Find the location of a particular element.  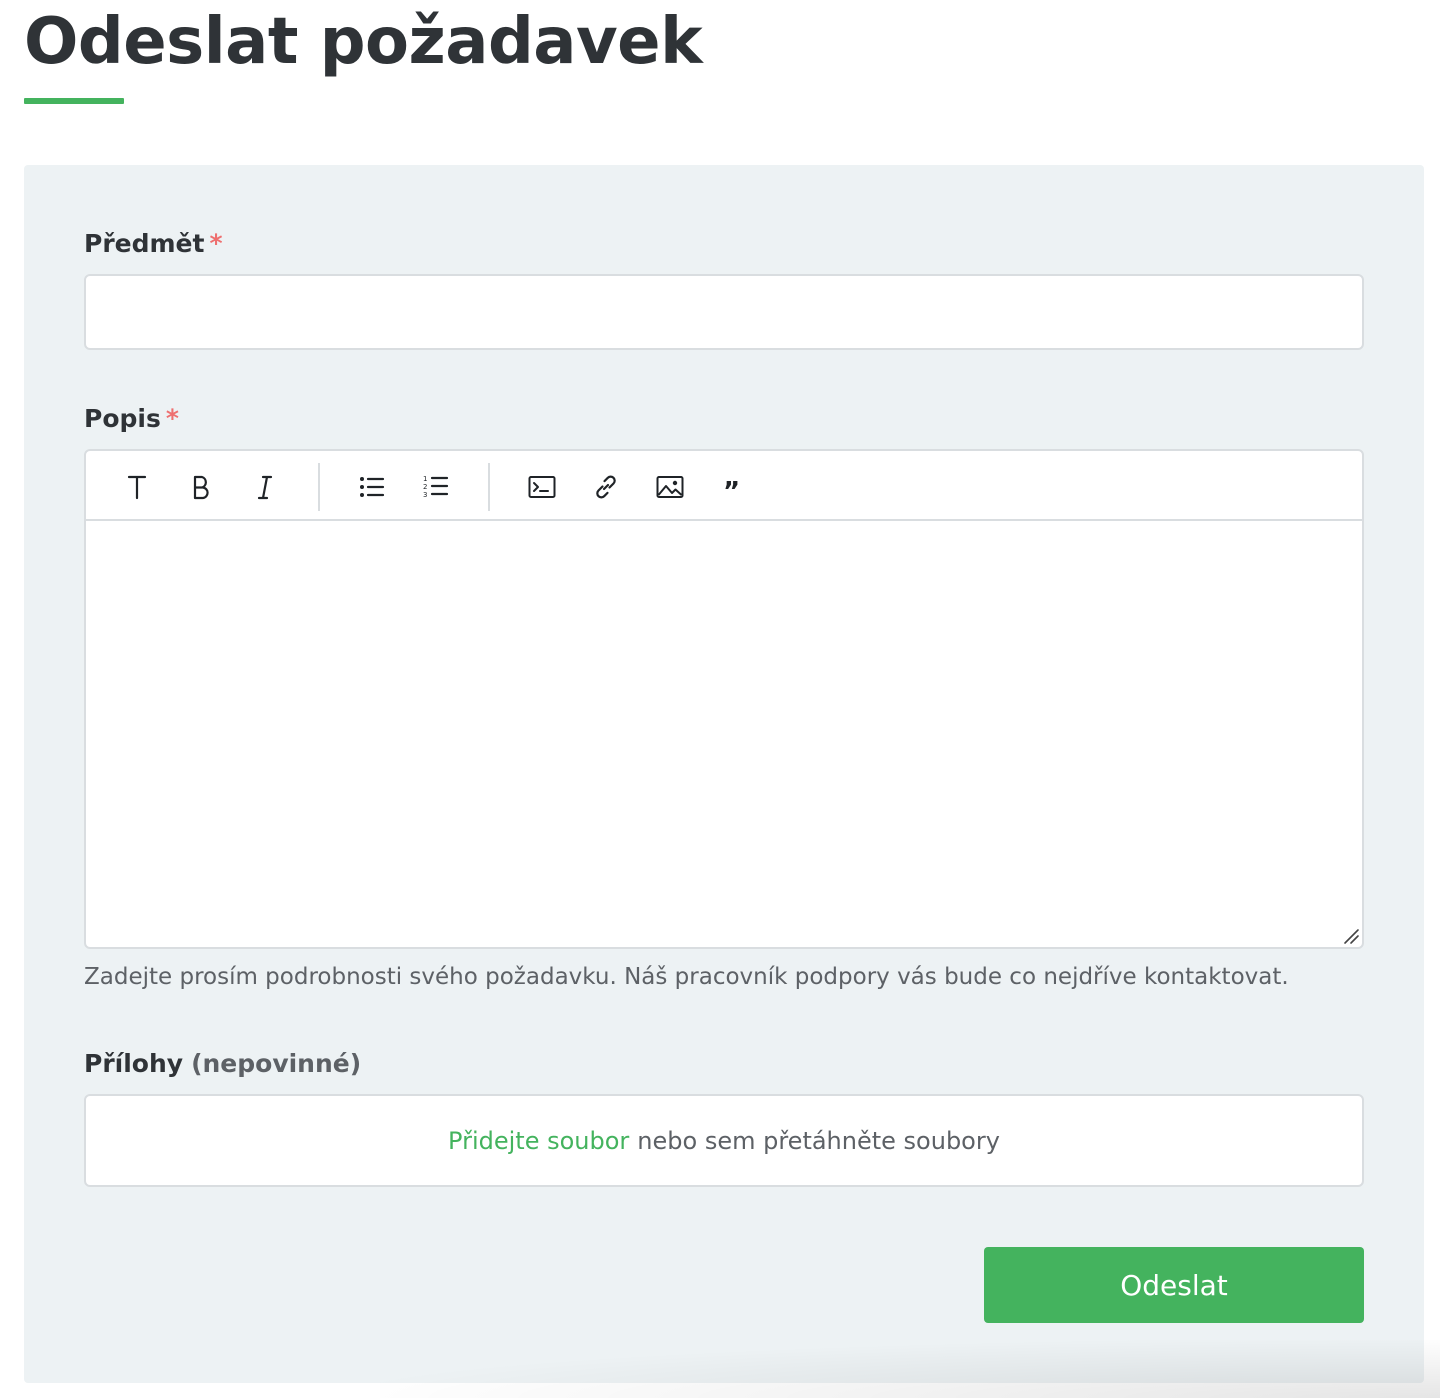

bullet-list-icon is located at coordinates (372, 487).